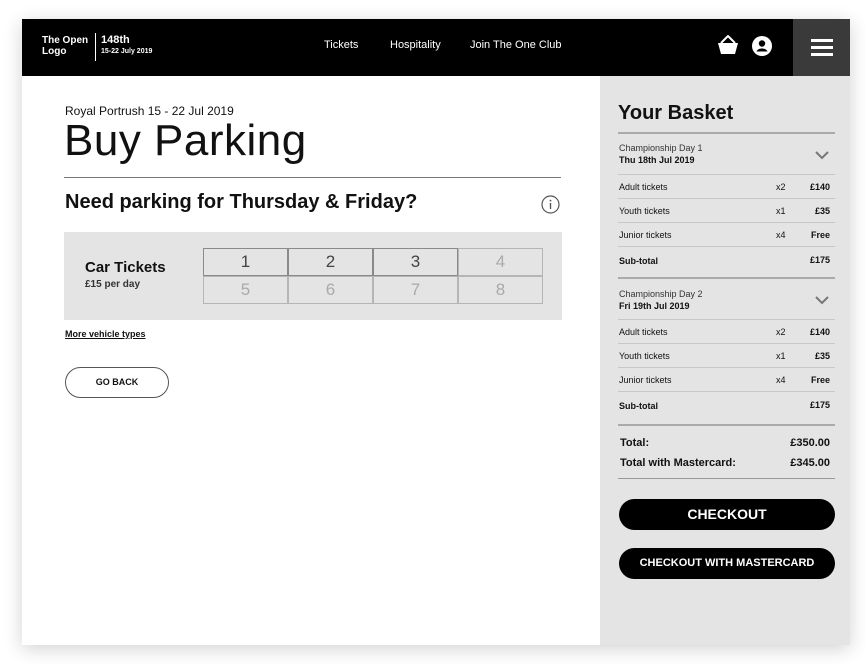 Image resolution: width=866 pixels, height=664 pixels. What do you see at coordinates (727, 563) in the screenshot?
I see `checkout-mastercard-button: CHECKOUT WITH MASTERCARD` at bounding box center [727, 563].